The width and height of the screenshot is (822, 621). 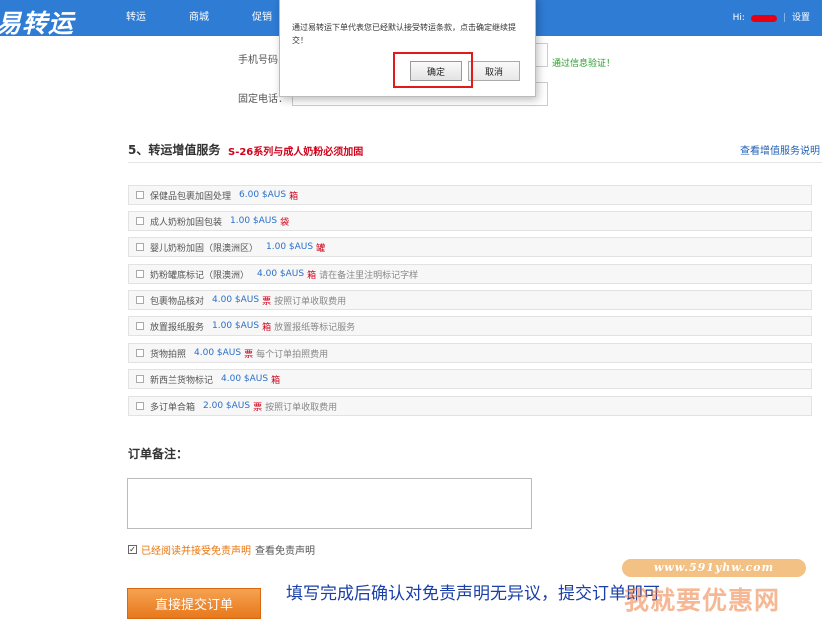 I want to click on greeting-label: Hi:, so click(x=739, y=18).